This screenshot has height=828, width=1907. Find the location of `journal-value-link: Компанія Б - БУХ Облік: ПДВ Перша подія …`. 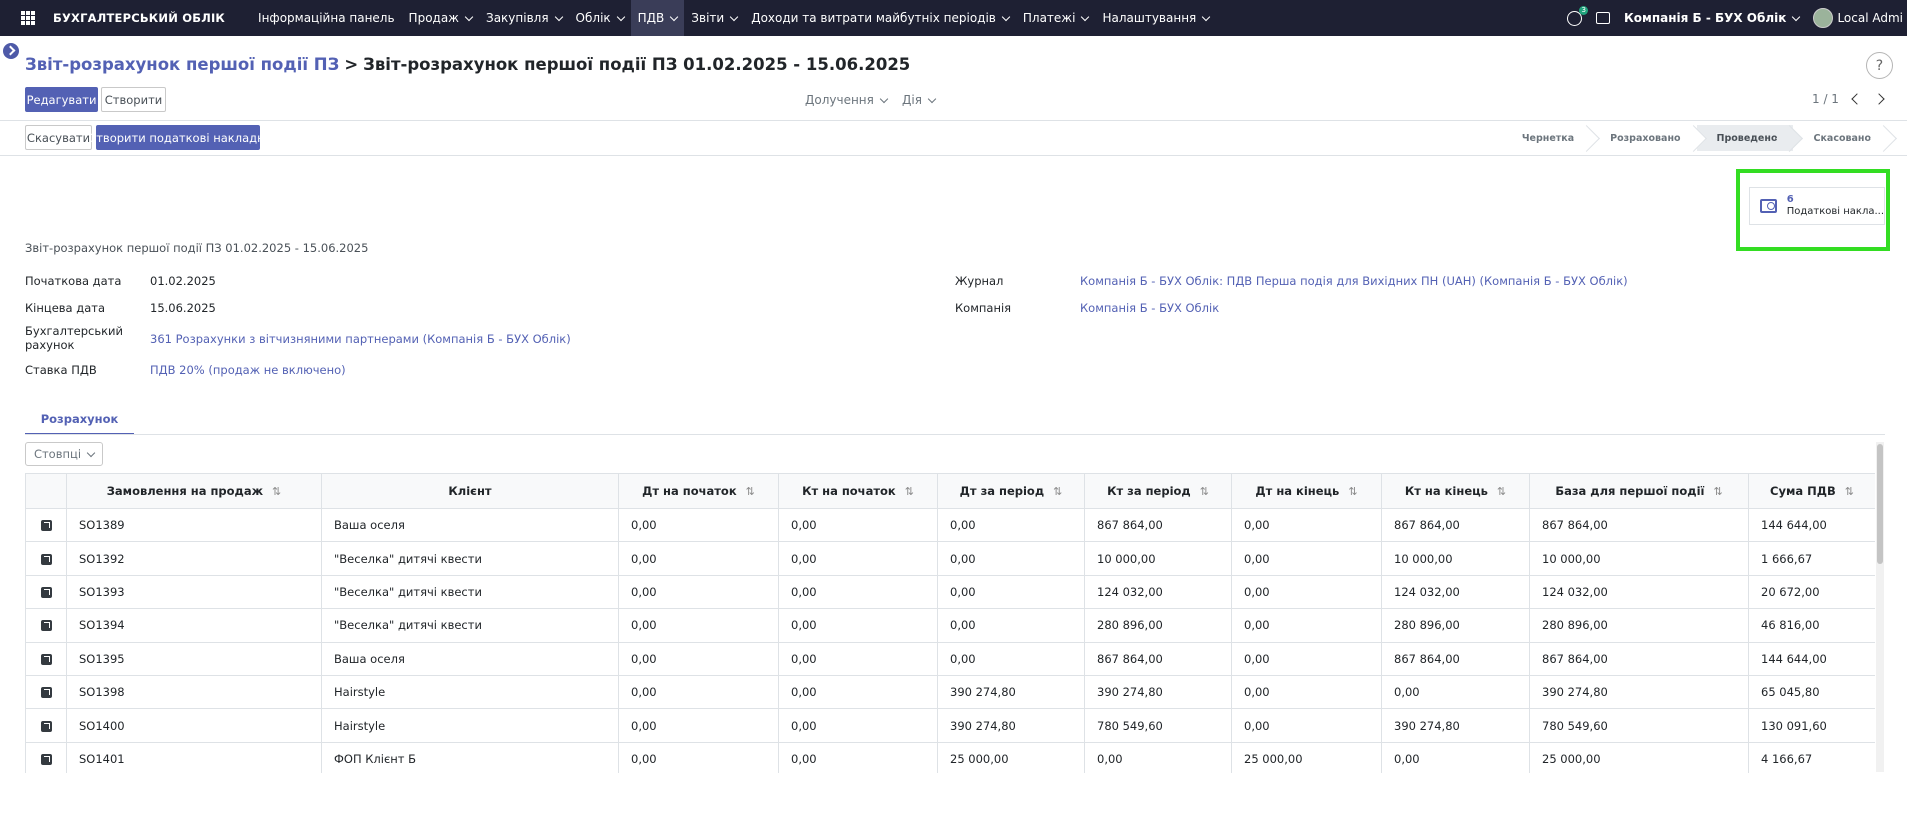

journal-value-link: Компанія Б - БУХ Облік: ПДВ Перша подія … is located at coordinates (1354, 281).